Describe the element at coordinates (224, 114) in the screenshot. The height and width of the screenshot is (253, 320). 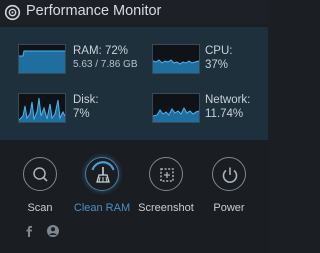
I see `network-value: 11.74%` at that location.